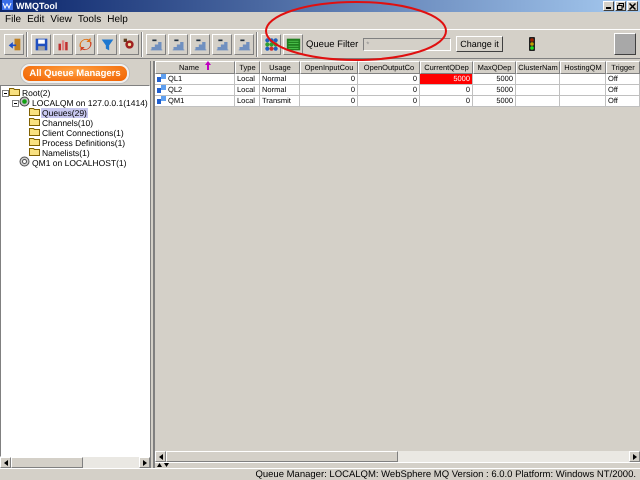 This screenshot has height=480, width=640. Describe the element at coordinates (117, 20) in the screenshot. I see `menu-item: Help` at that location.